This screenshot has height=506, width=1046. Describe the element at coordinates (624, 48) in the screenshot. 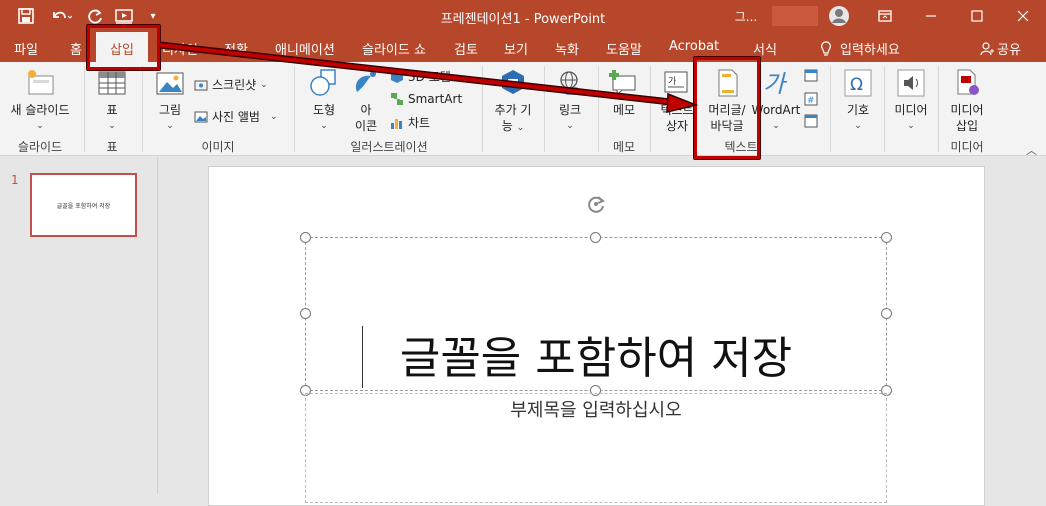

I see `tab-help: 도움말` at that location.